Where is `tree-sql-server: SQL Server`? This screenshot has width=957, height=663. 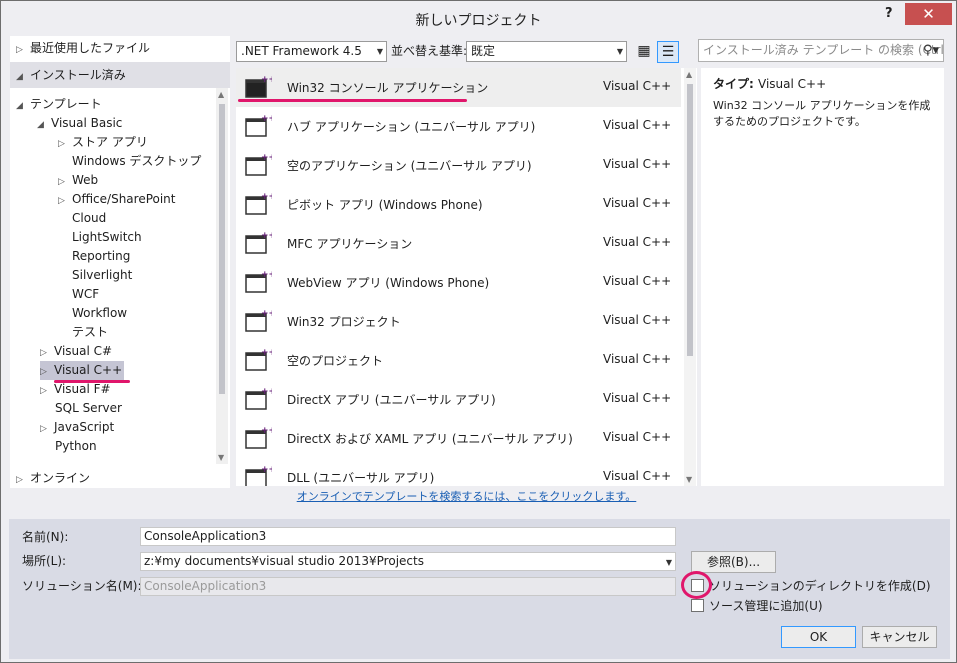 tree-sql-server: SQL Server is located at coordinates (88, 408).